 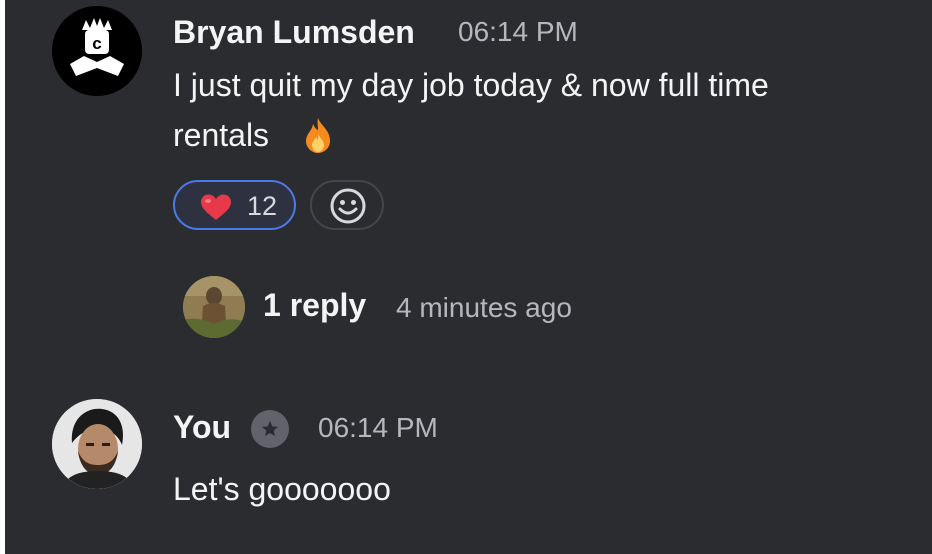 What do you see at coordinates (202, 427) in the screenshot?
I see `author-name: You` at bounding box center [202, 427].